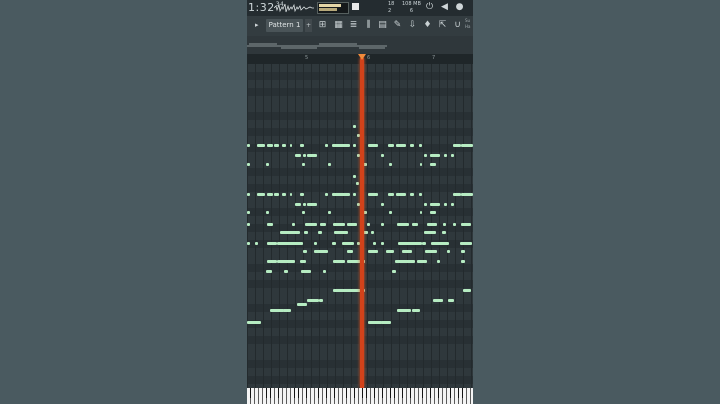 The height and width of the screenshot is (404, 720). I want to click on magnet-icon: ∪, so click(457, 25).